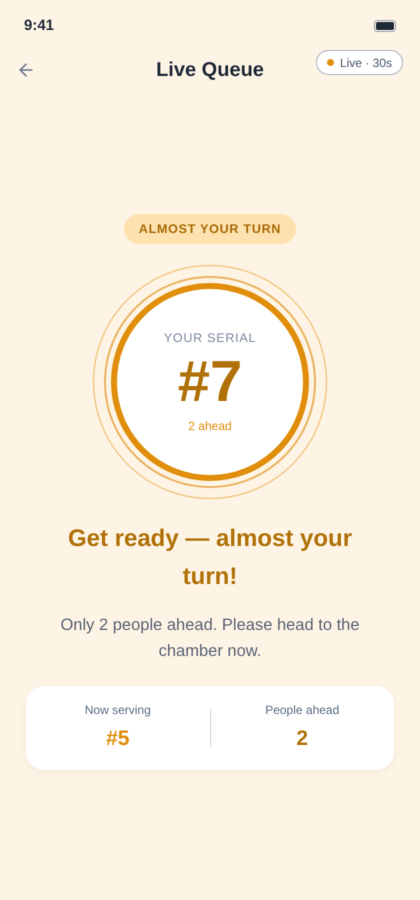 The image size is (420, 900). I want to click on headline: Get ready — almost your turn!, so click(210, 558).